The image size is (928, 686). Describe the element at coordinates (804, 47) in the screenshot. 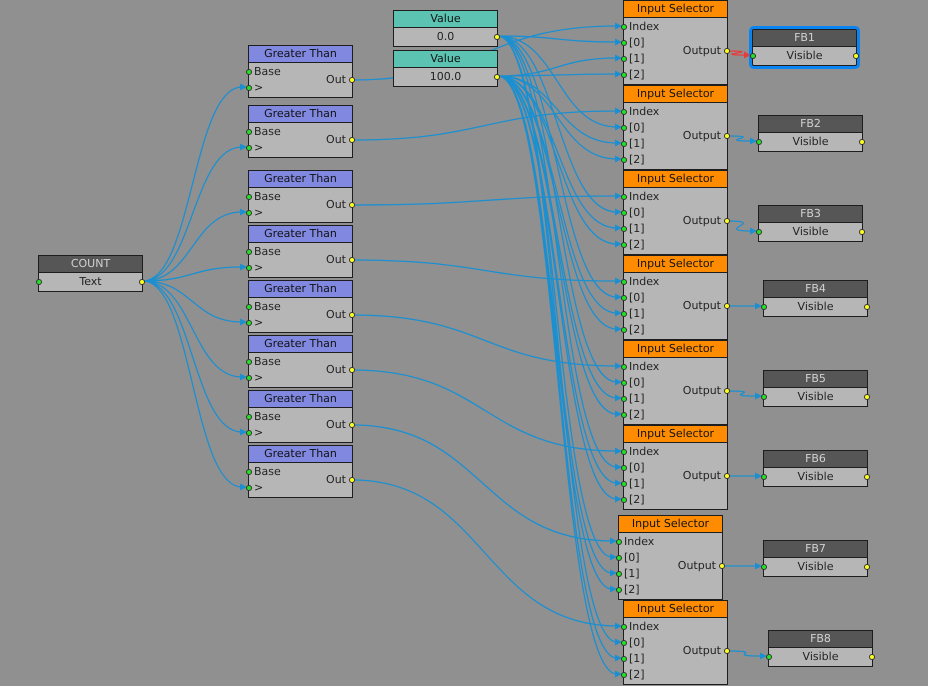

I see `graph-node: FB1 Visible` at that location.